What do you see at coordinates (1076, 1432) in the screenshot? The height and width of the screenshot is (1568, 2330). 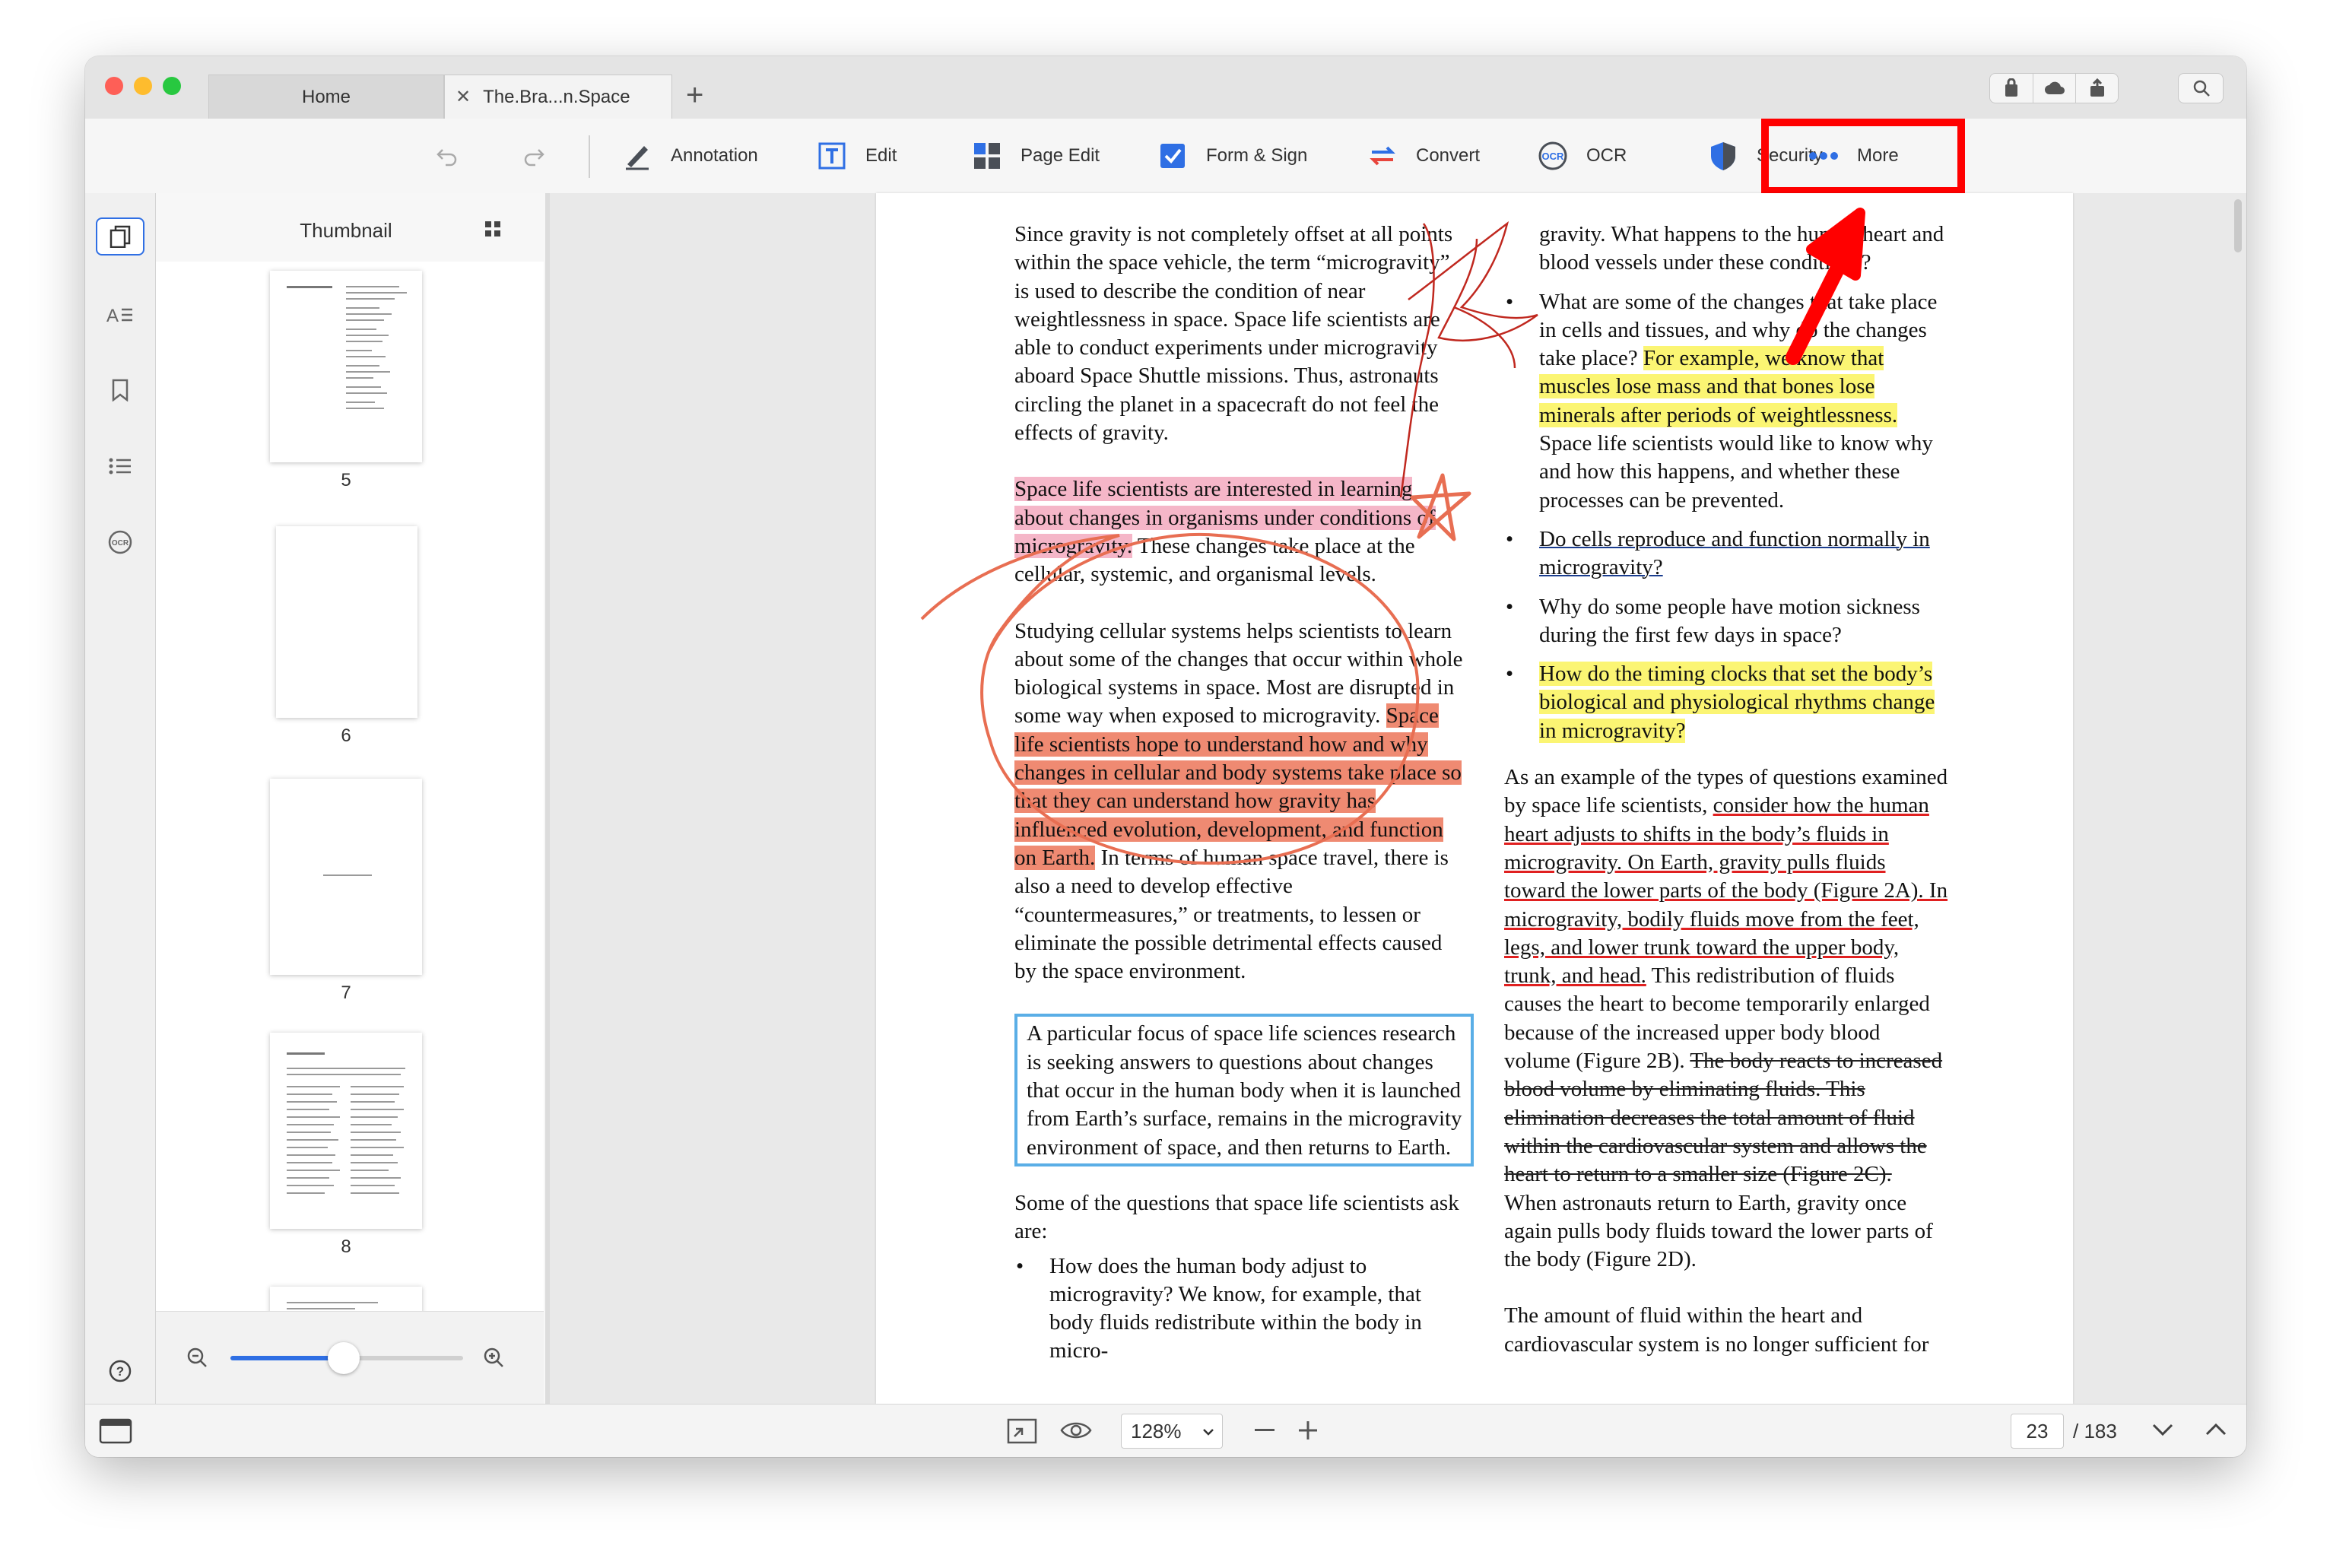 I see `eye-icon` at bounding box center [1076, 1432].